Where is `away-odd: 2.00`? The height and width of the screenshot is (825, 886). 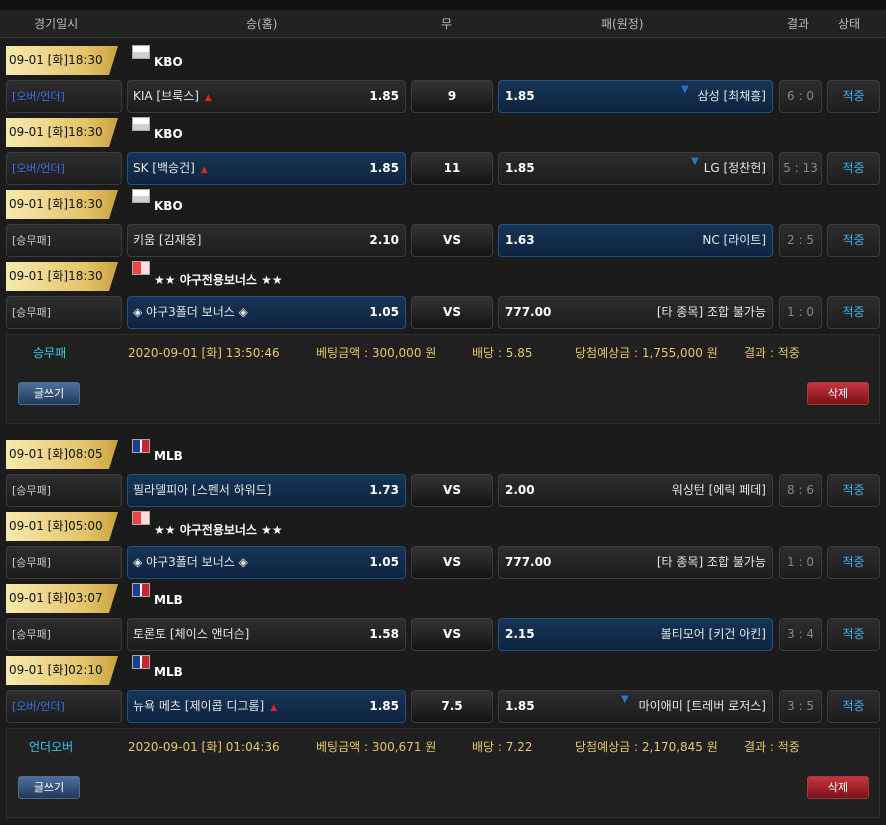
away-odd: 2.00 is located at coordinates (520, 490).